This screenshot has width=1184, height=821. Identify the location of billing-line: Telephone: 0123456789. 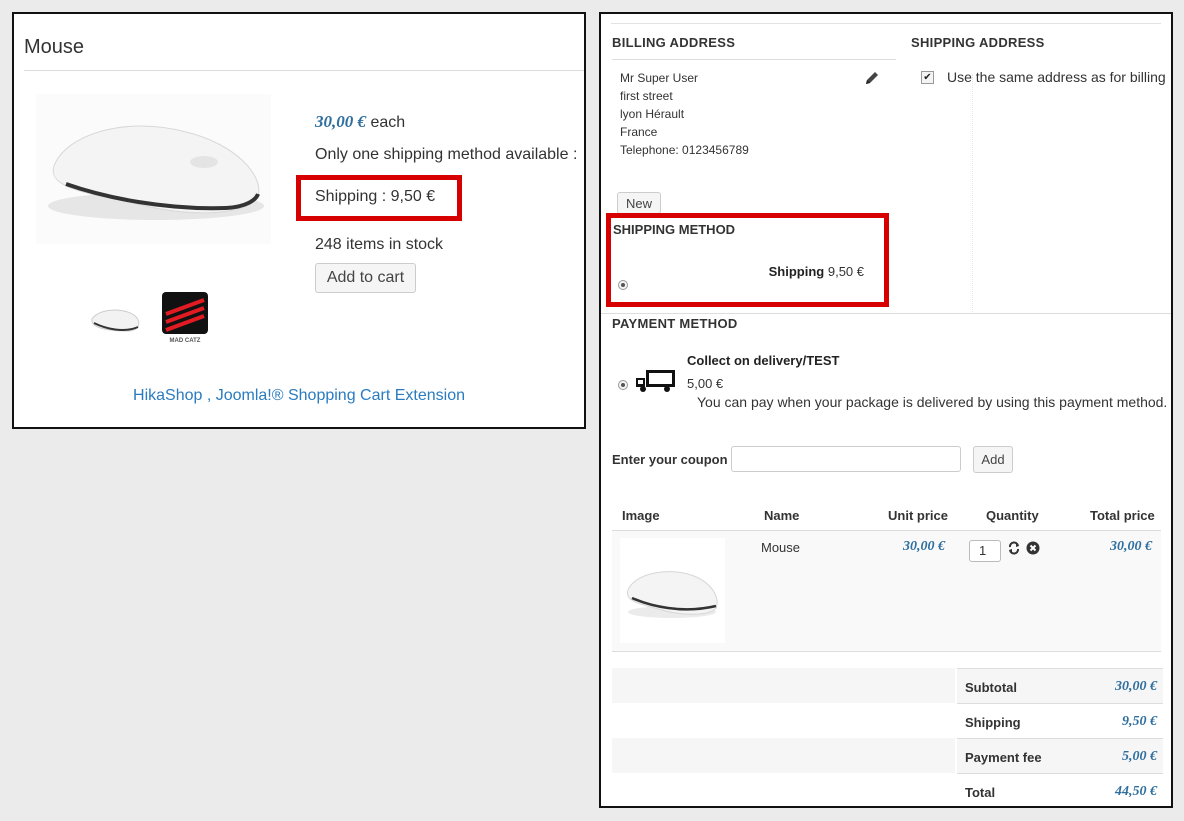
(684, 150).